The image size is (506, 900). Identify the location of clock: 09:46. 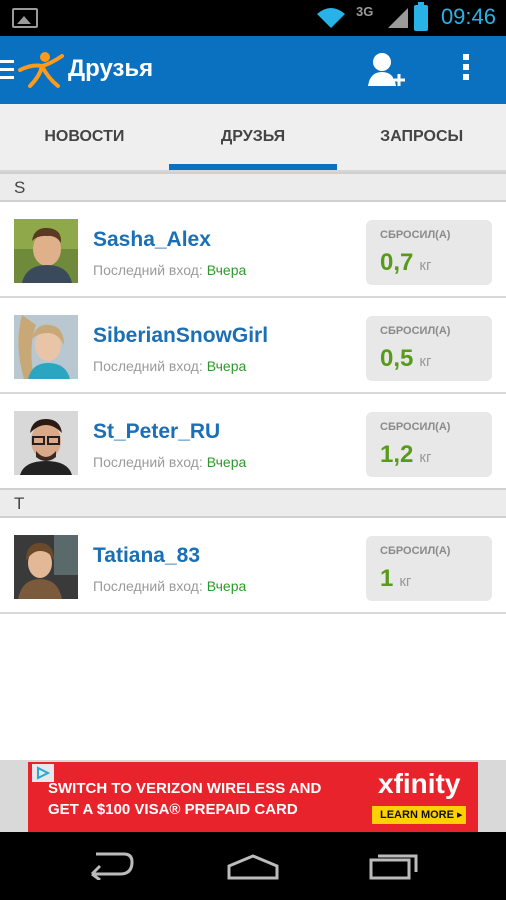
(468, 16).